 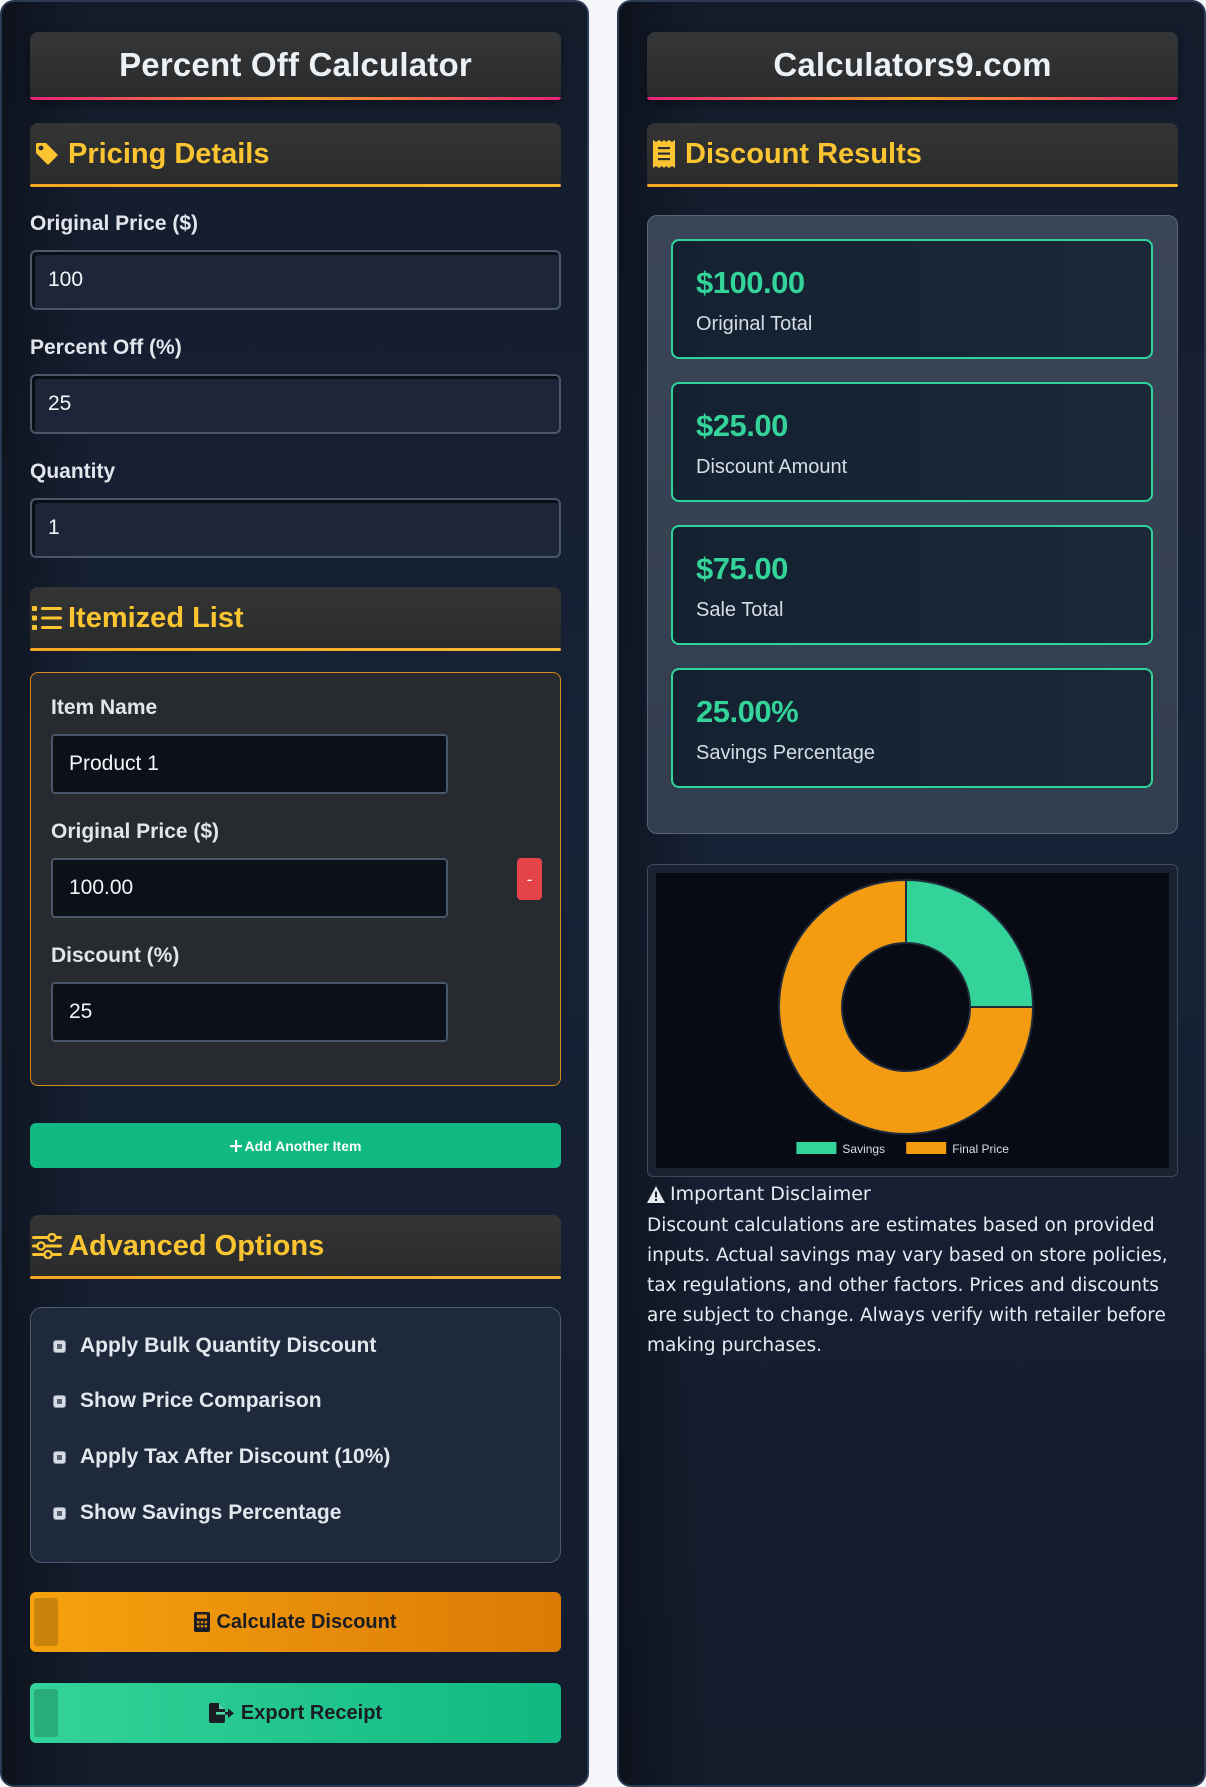 What do you see at coordinates (529, 879) in the screenshot?
I see `remove-item-button: -` at bounding box center [529, 879].